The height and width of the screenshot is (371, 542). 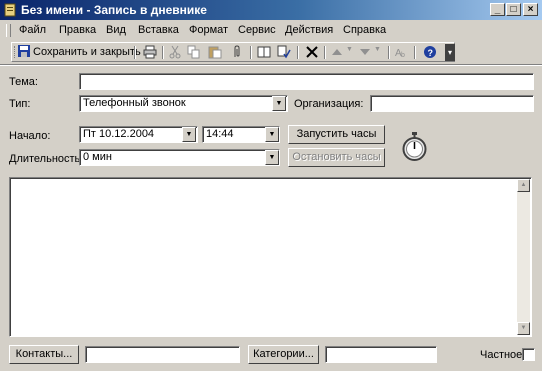 I want to click on print-icon, so click(x=150, y=52).